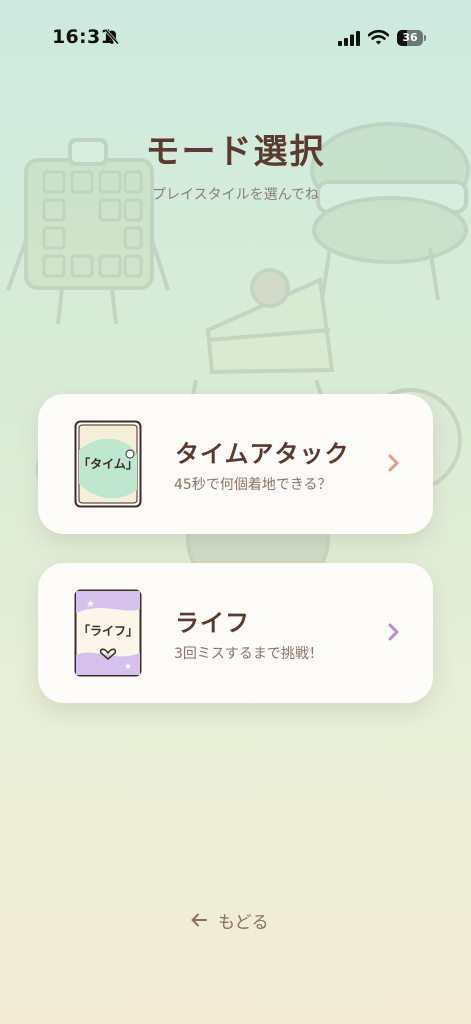  Describe the element at coordinates (108, 630) in the screenshot. I see `life-thumb-label: 「ライフ」` at that location.